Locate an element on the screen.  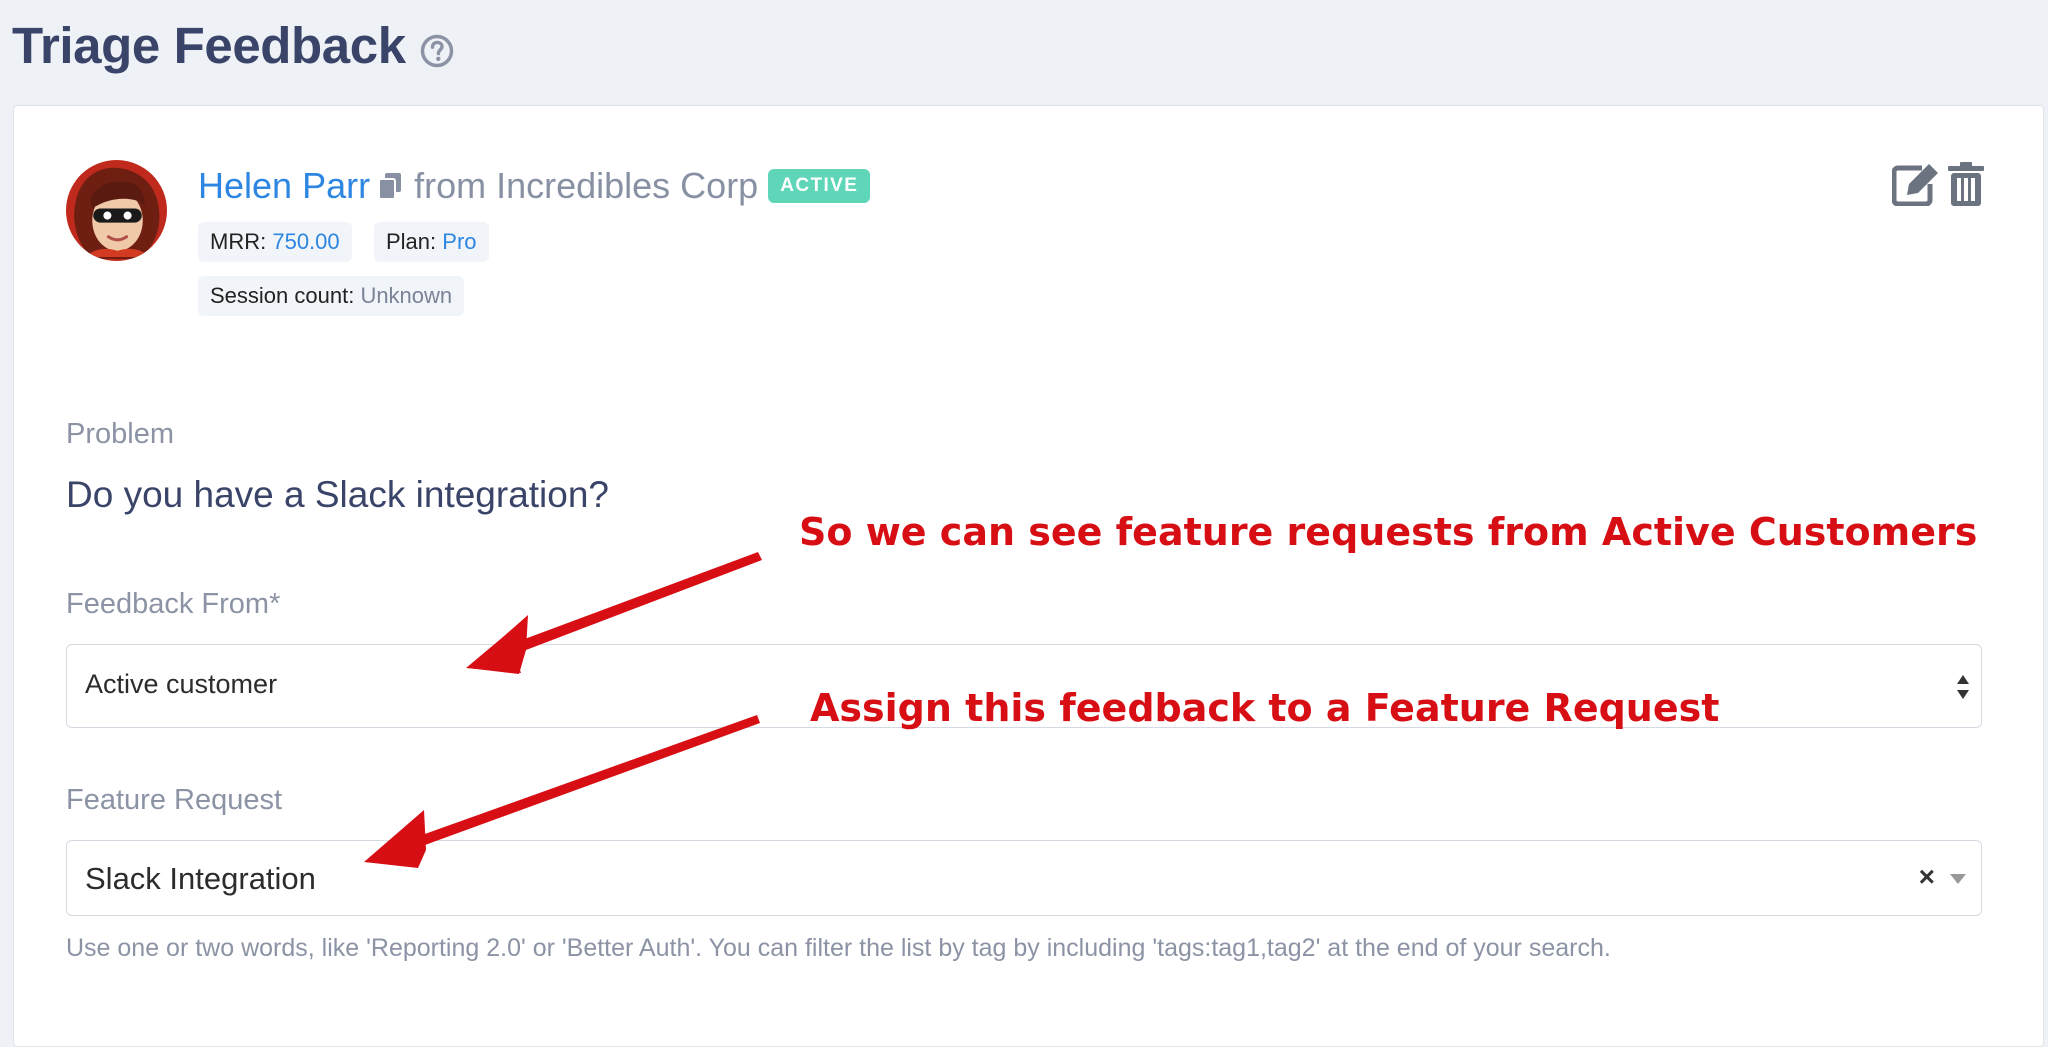
edit-icon is located at coordinates (1916, 184).